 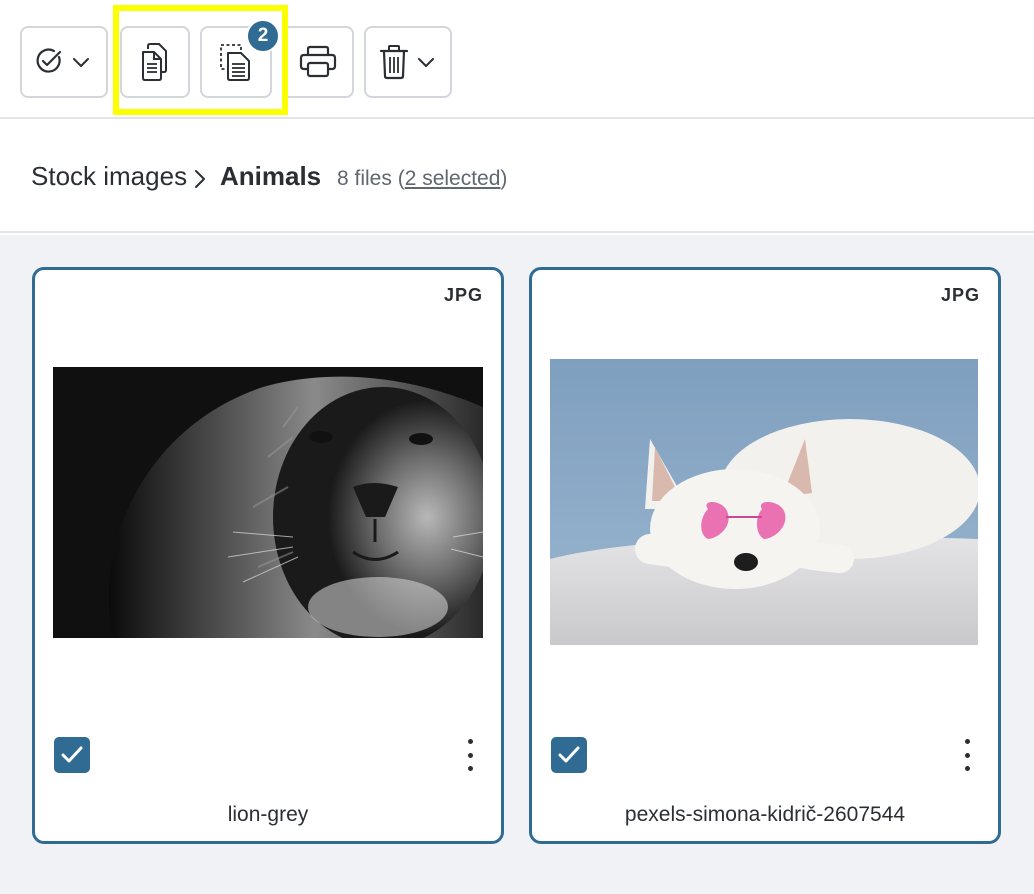 What do you see at coordinates (263, 36) in the screenshot?
I see `selection-count-badge: 2` at bounding box center [263, 36].